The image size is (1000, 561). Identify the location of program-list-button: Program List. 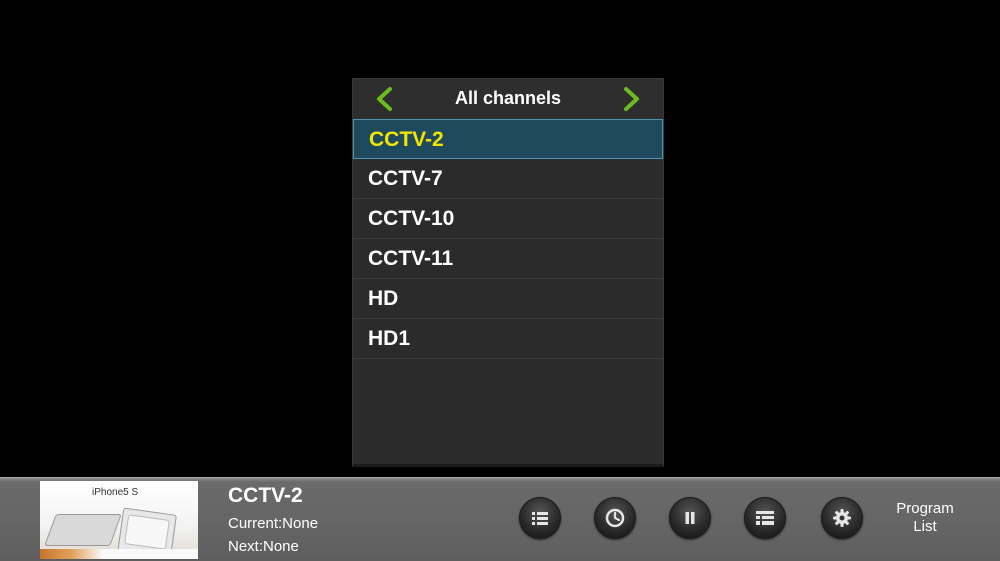
(925, 518).